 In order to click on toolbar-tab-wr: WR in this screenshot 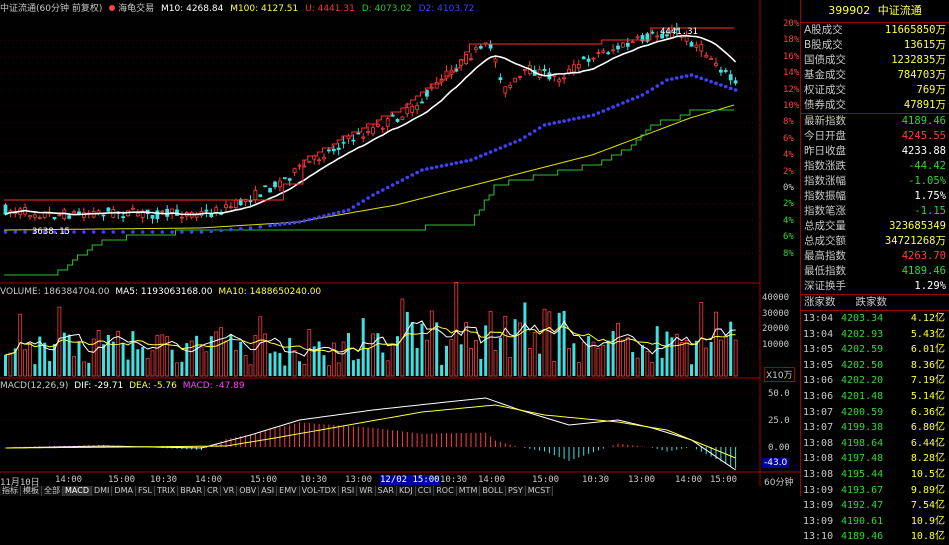, I will do `click(366, 491)`.